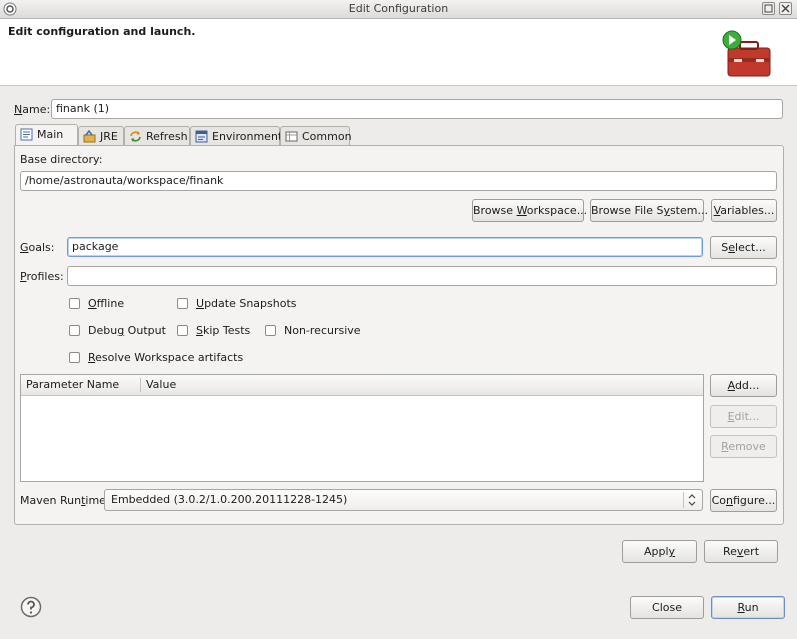  I want to click on close-window-button, so click(785, 8).